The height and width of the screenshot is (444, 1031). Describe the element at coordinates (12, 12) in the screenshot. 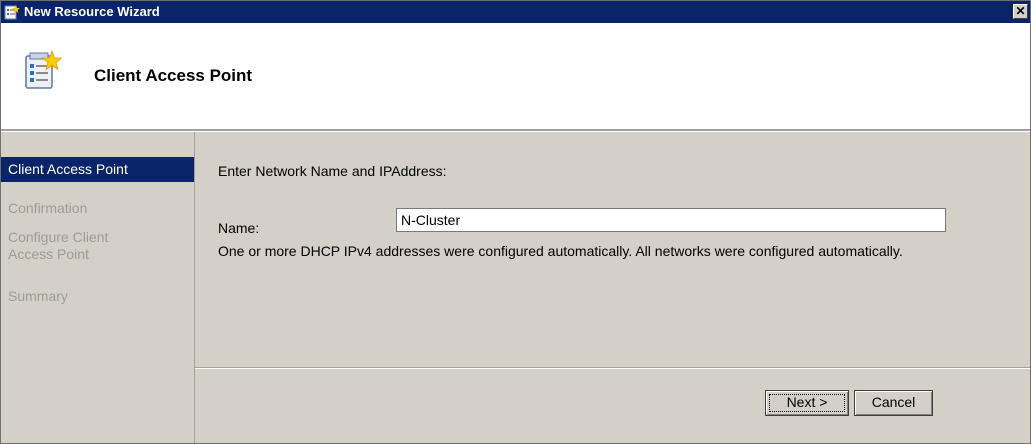

I see `wizard-app-icon` at that location.